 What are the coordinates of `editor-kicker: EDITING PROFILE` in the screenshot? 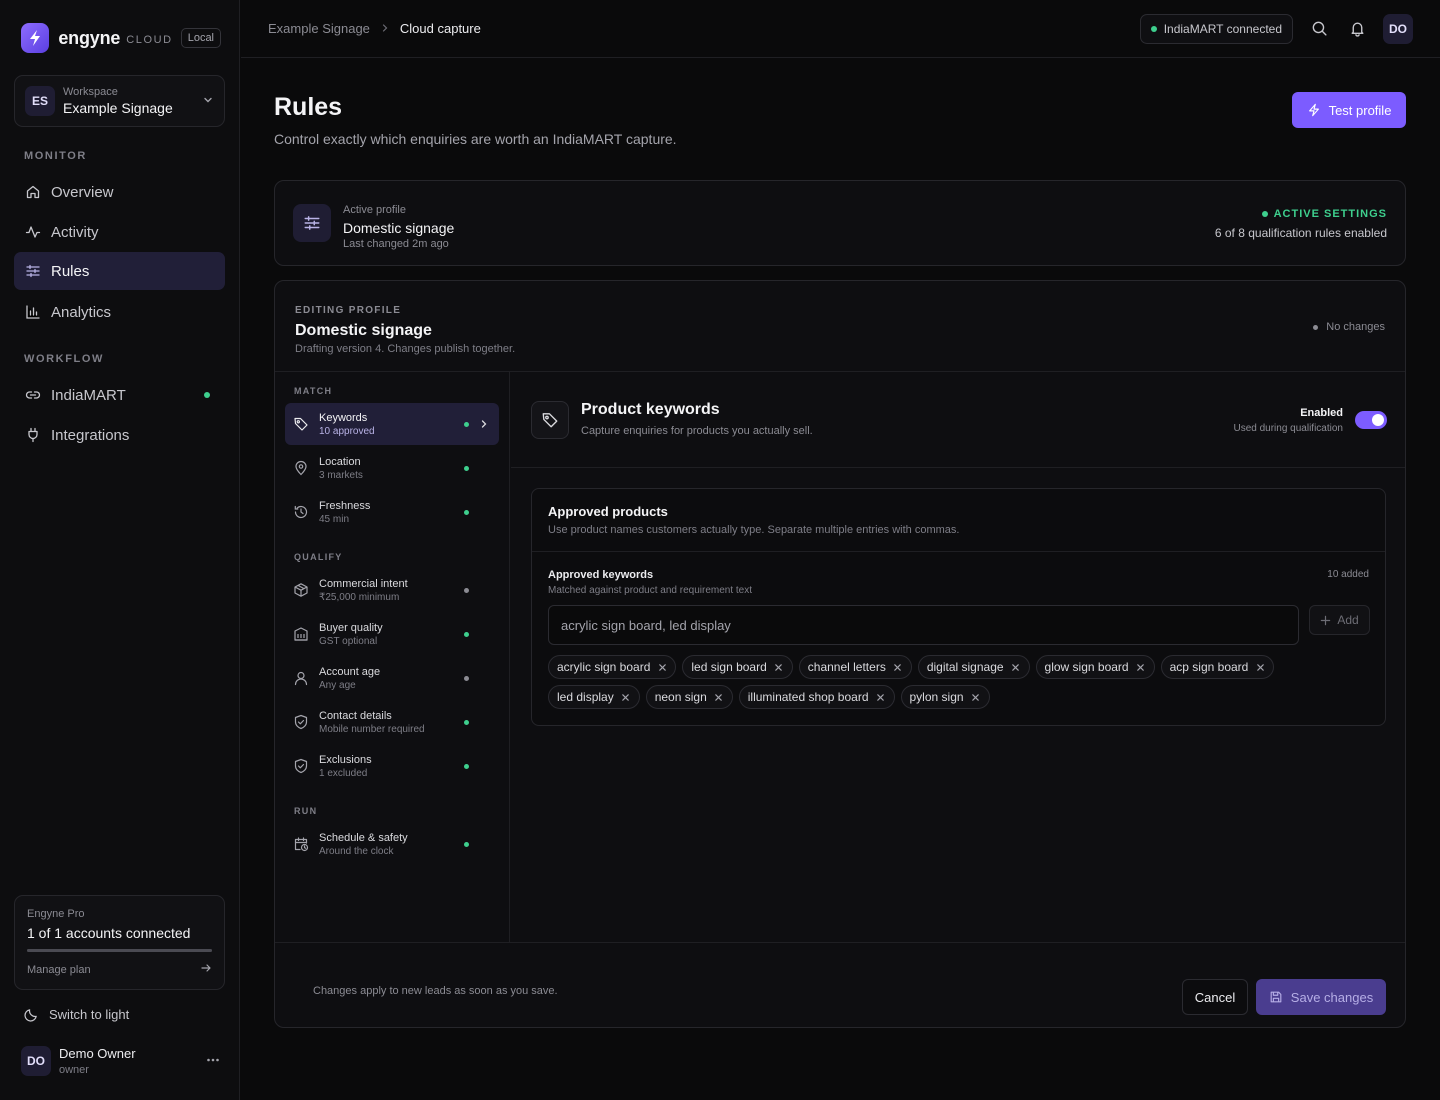 It's located at (348, 310).